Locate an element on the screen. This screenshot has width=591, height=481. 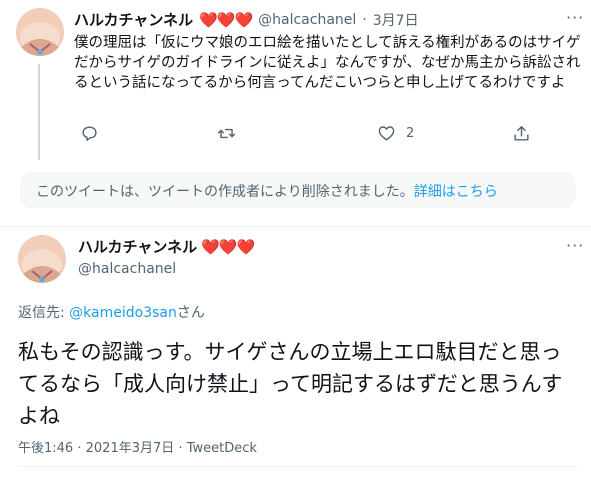
reply-button is located at coordinates (89, 133).